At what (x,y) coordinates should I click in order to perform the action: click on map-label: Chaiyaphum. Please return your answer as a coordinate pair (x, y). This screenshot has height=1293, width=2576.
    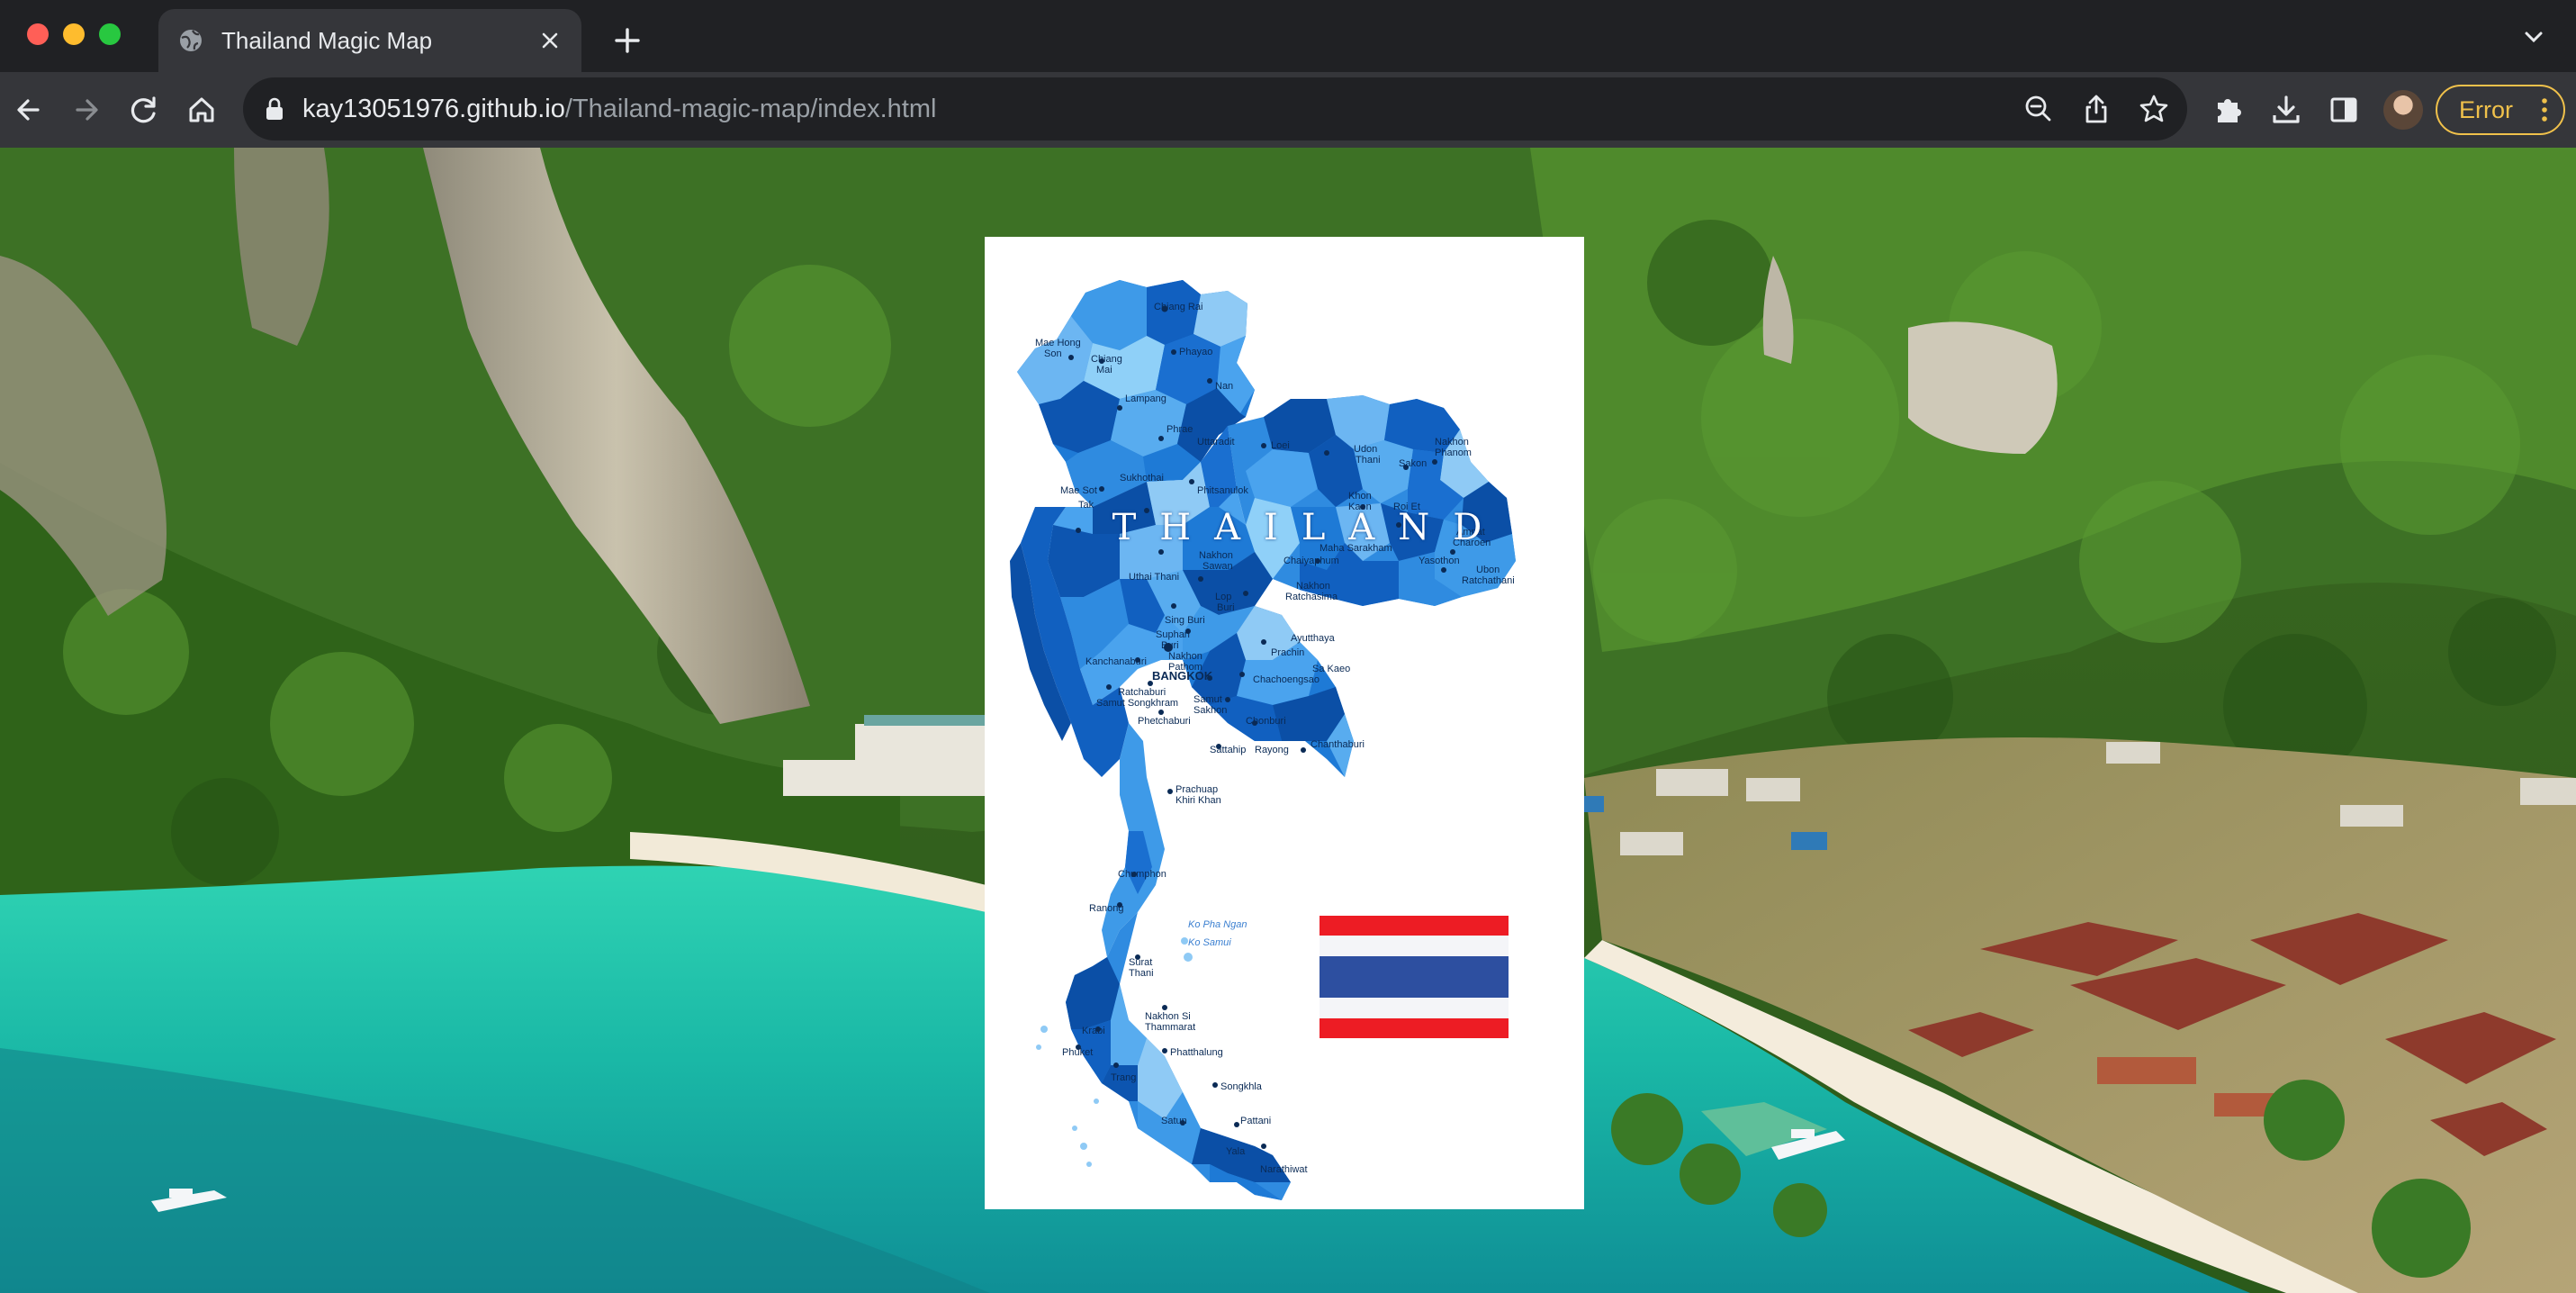
    Looking at the image, I should click on (1311, 561).